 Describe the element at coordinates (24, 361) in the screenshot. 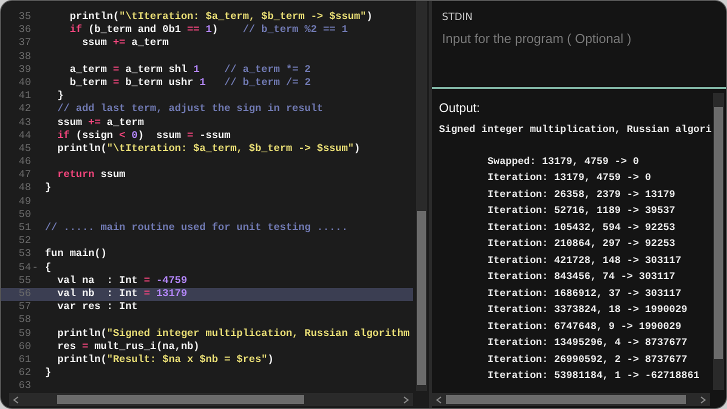

I see `line-number: 61` at that location.